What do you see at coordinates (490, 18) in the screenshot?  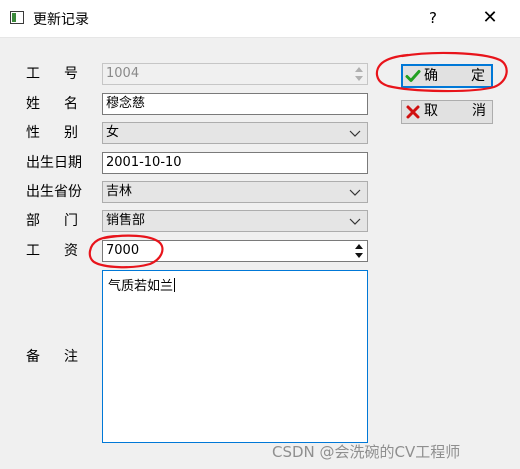 I see `close-button: ✕` at bounding box center [490, 18].